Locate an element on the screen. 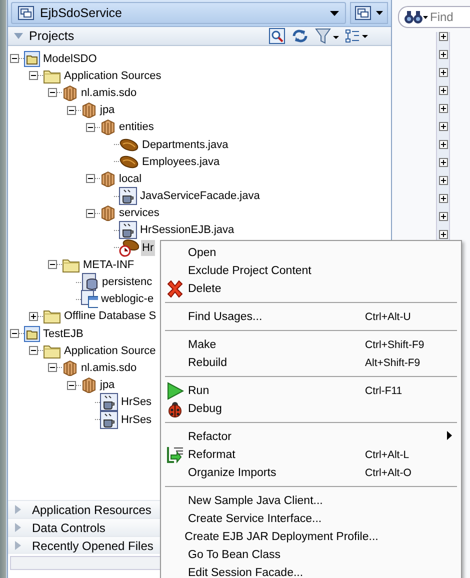 The width and height of the screenshot is (470, 578). dropdown-value: EjbSdoService is located at coordinates (81, 13).